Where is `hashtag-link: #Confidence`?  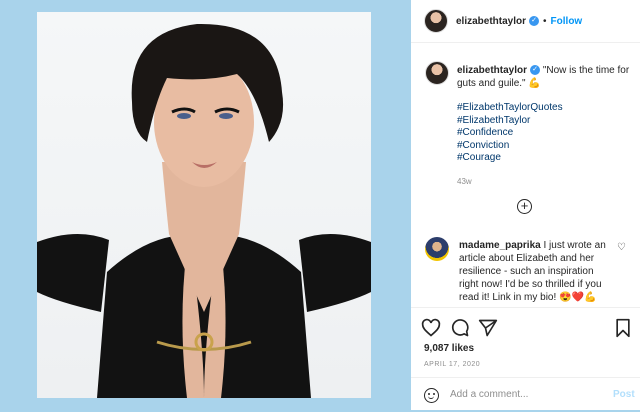 hashtag-link: #Confidence is located at coordinates (544, 133).